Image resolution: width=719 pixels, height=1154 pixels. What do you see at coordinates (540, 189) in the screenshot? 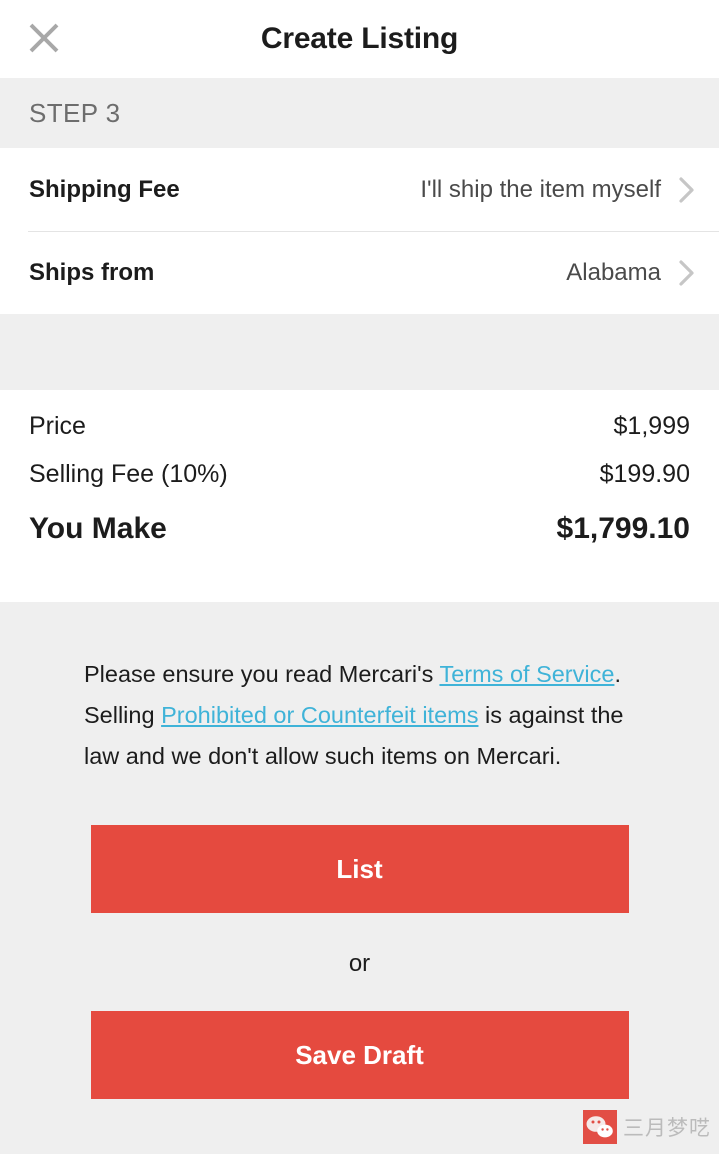
I see `shipping-fee-value: I'll ship the item myself` at bounding box center [540, 189].